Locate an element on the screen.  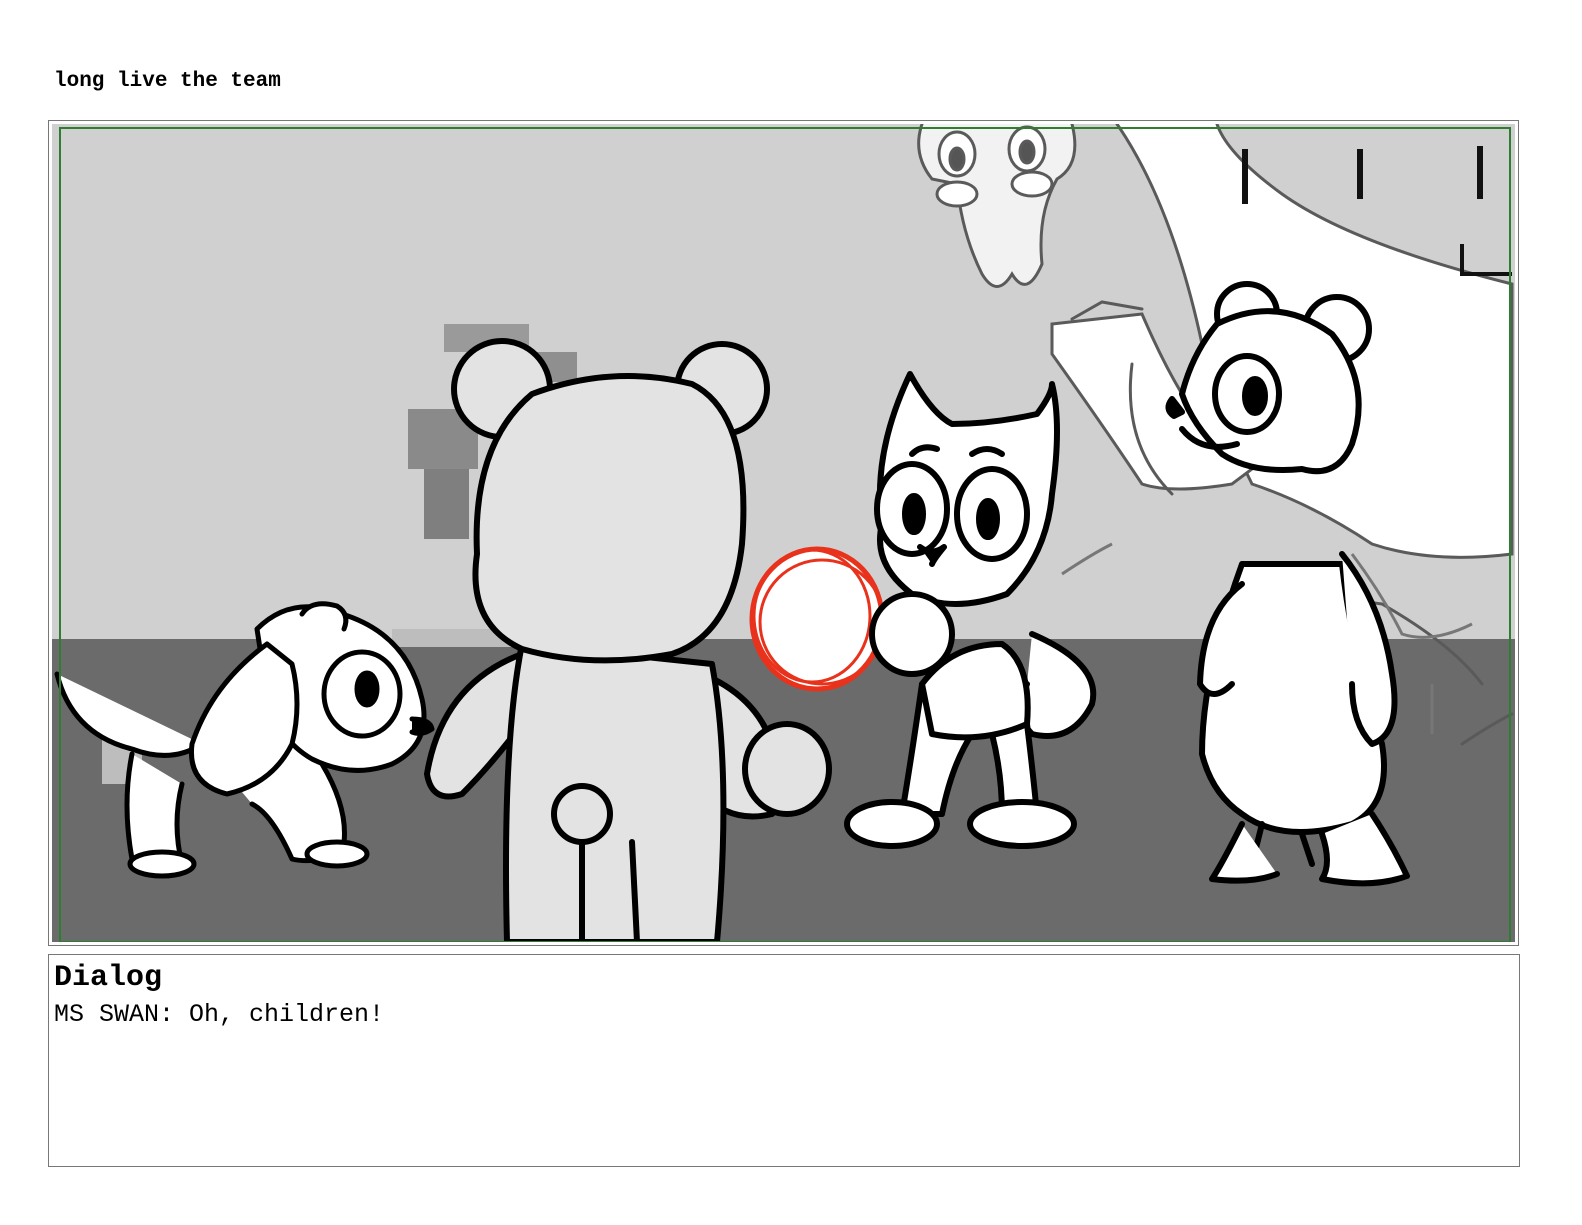
dialog-line: MS SWAN: Oh, children! is located at coordinates (219, 1014).